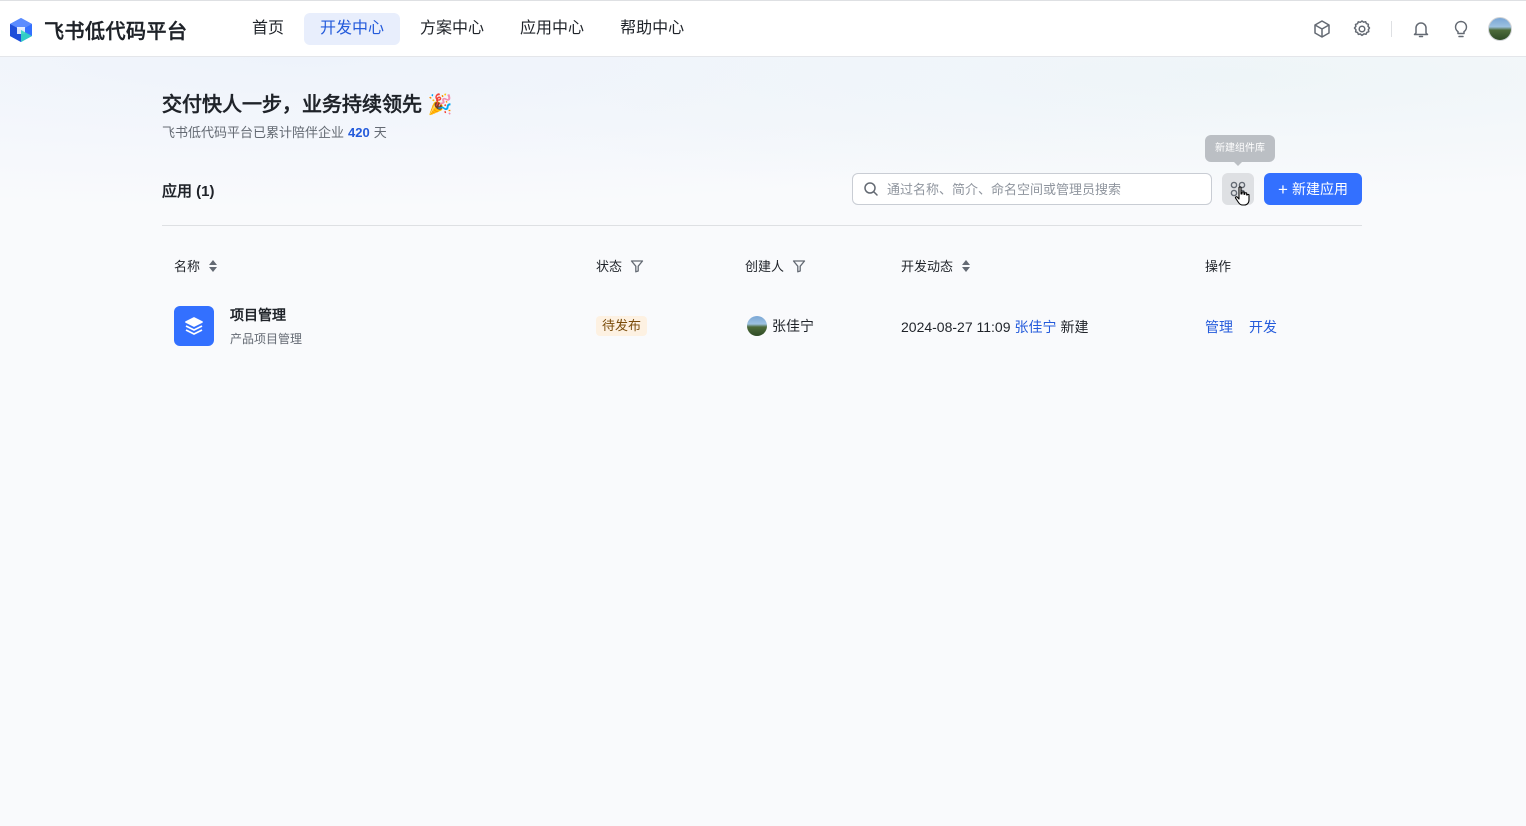 The image size is (1526, 826). Describe the element at coordinates (1242, 196) in the screenshot. I see `hand-cursor-icon` at that location.